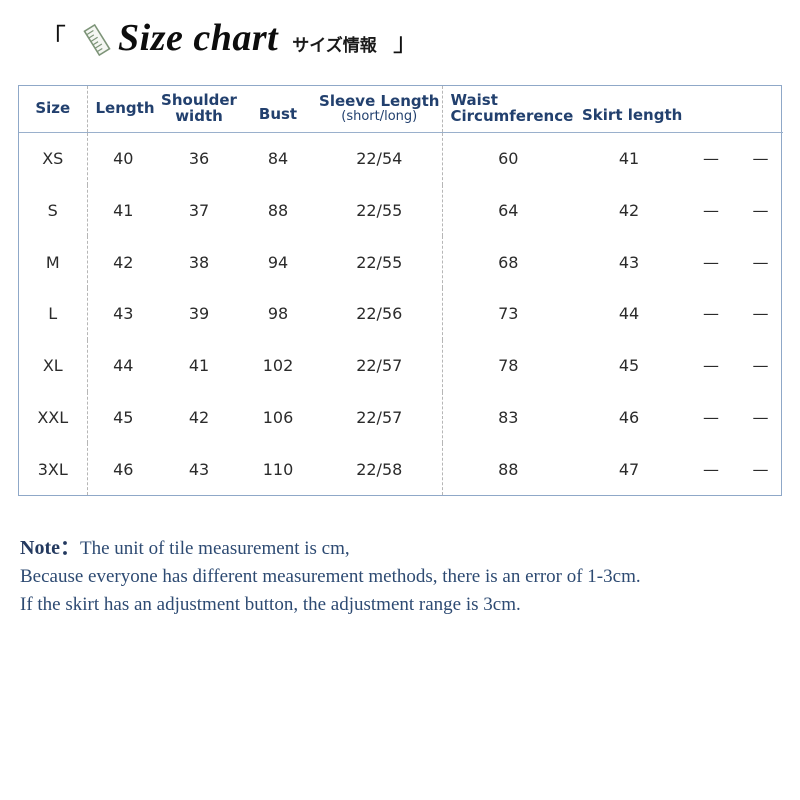 The image size is (800, 800). What do you see at coordinates (380, 314) in the screenshot?
I see `cell-sleeve: 22/56` at bounding box center [380, 314].